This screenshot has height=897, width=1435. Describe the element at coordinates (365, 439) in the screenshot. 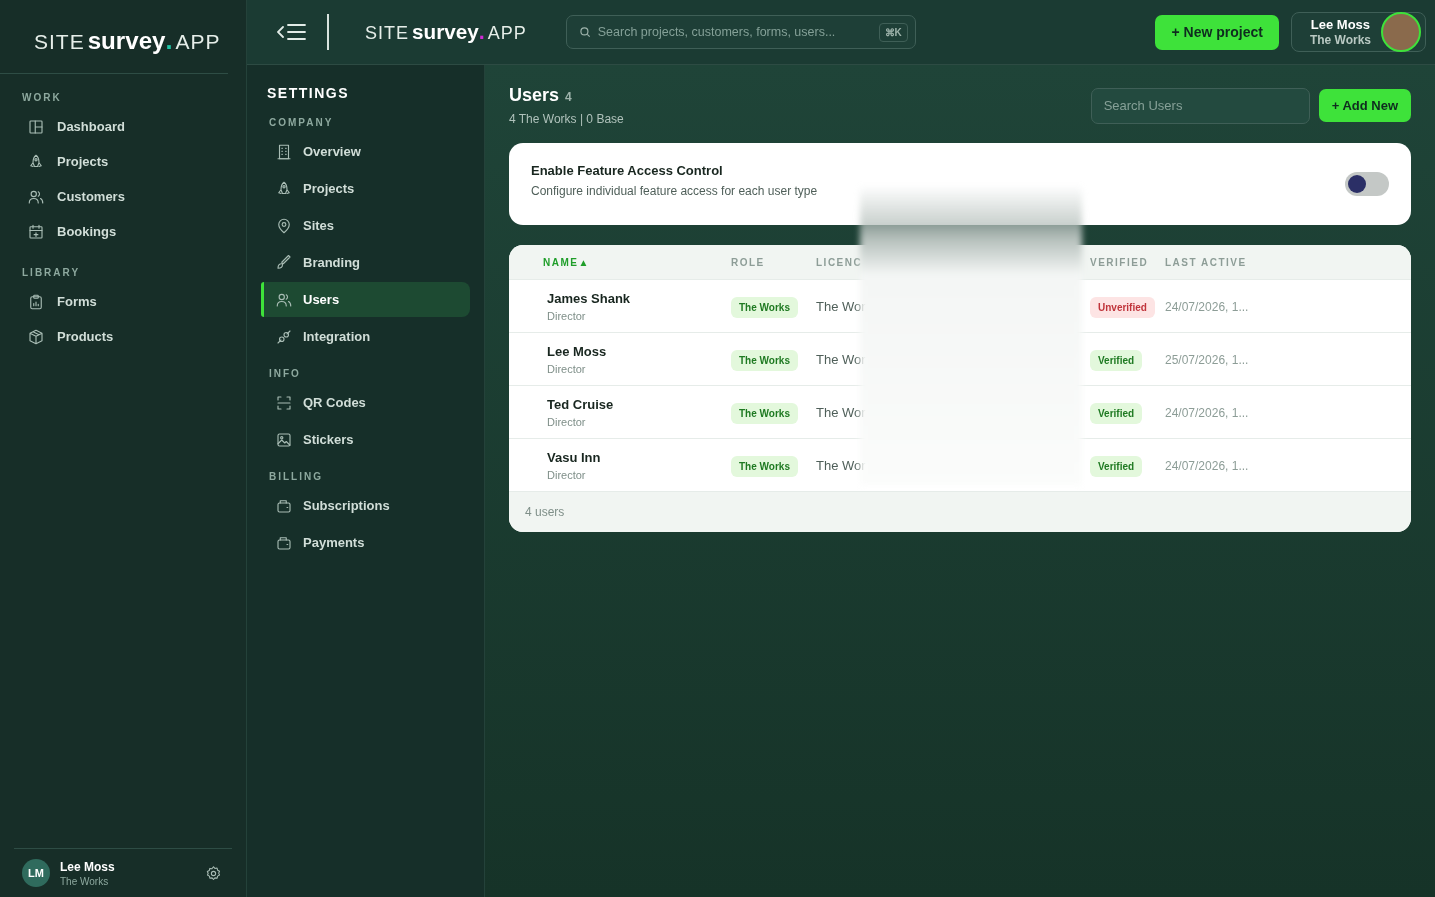

I see `settings-nav-item: Stickers` at that location.